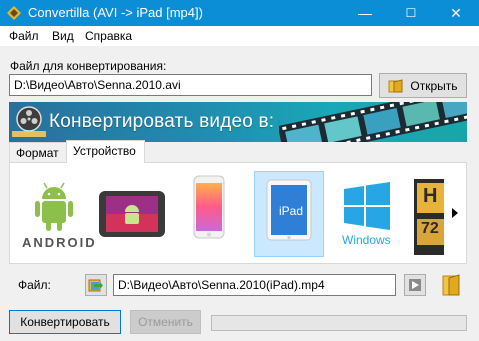 This screenshot has height=341, width=479. What do you see at coordinates (239, 36) in the screenshot?
I see `menu-bar: Файл Вид Справка` at bounding box center [239, 36].